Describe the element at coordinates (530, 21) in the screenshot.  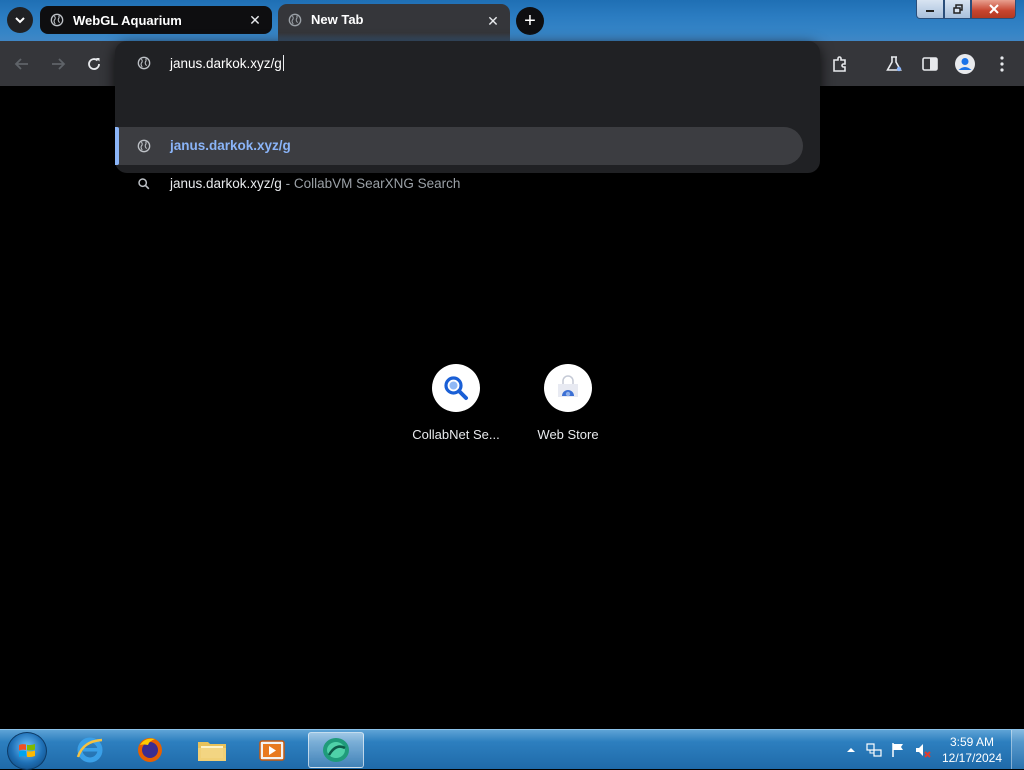
I see `new-tab-button: +` at that location.